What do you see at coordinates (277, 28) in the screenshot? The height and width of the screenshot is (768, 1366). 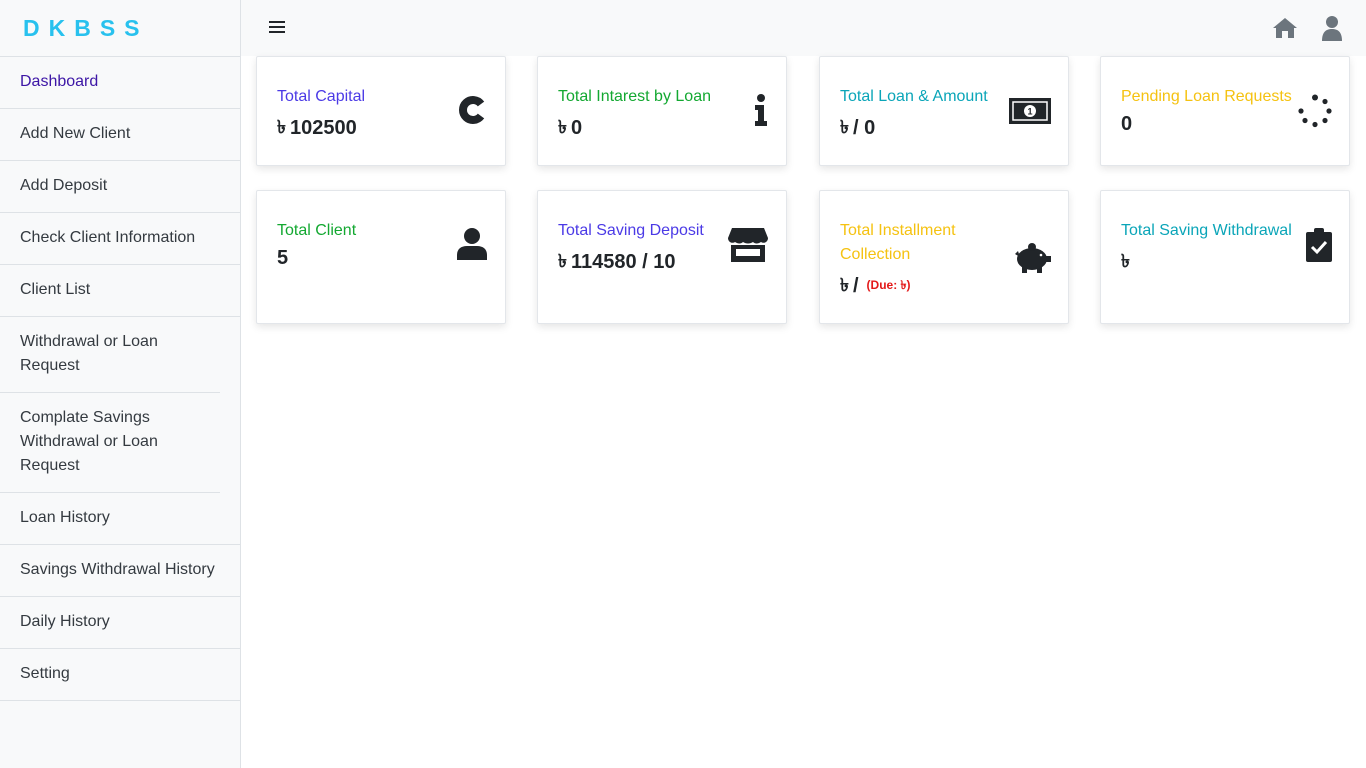 I see `hamburger-icon` at bounding box center [277, 28].